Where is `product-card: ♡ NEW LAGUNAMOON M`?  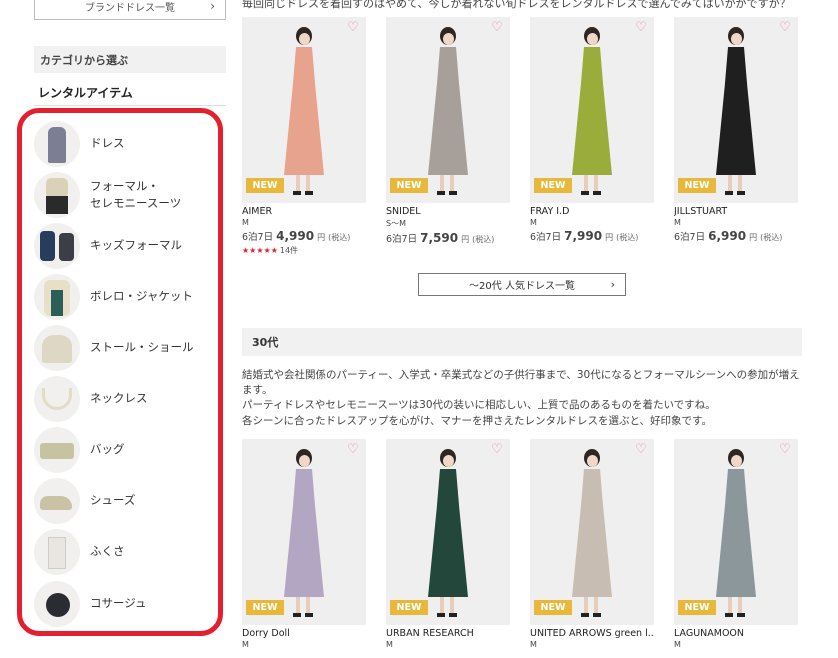 product-card: ♡ NEW LAGUNAMOON M is located at coordinates (736, 544).